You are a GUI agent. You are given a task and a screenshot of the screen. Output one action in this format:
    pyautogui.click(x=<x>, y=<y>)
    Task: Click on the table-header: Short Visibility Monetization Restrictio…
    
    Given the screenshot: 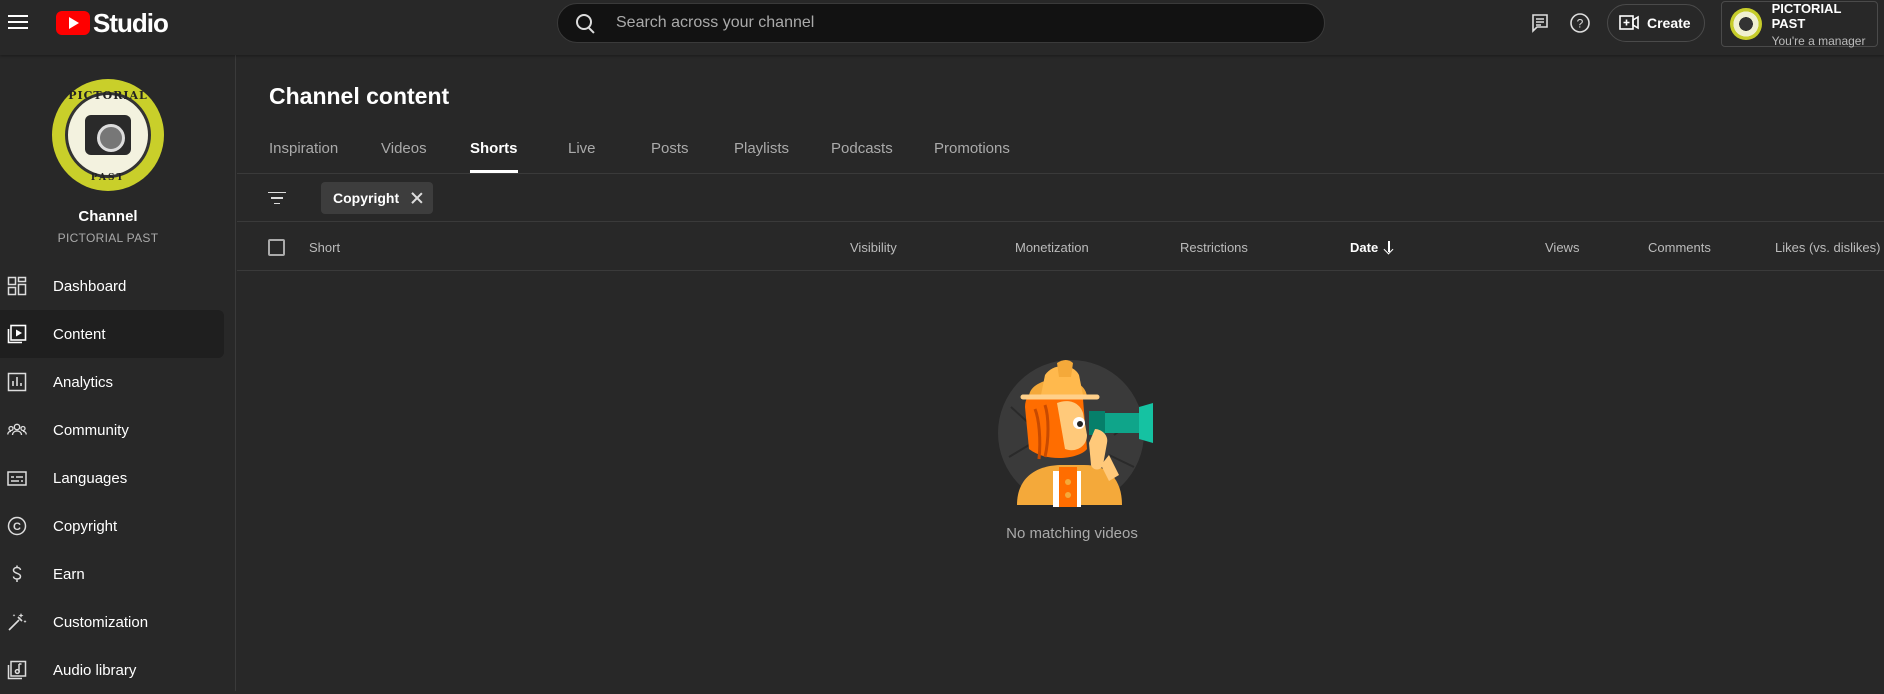 What is the action you would take?
    pyautogui.click(x=1060, y=247)
    